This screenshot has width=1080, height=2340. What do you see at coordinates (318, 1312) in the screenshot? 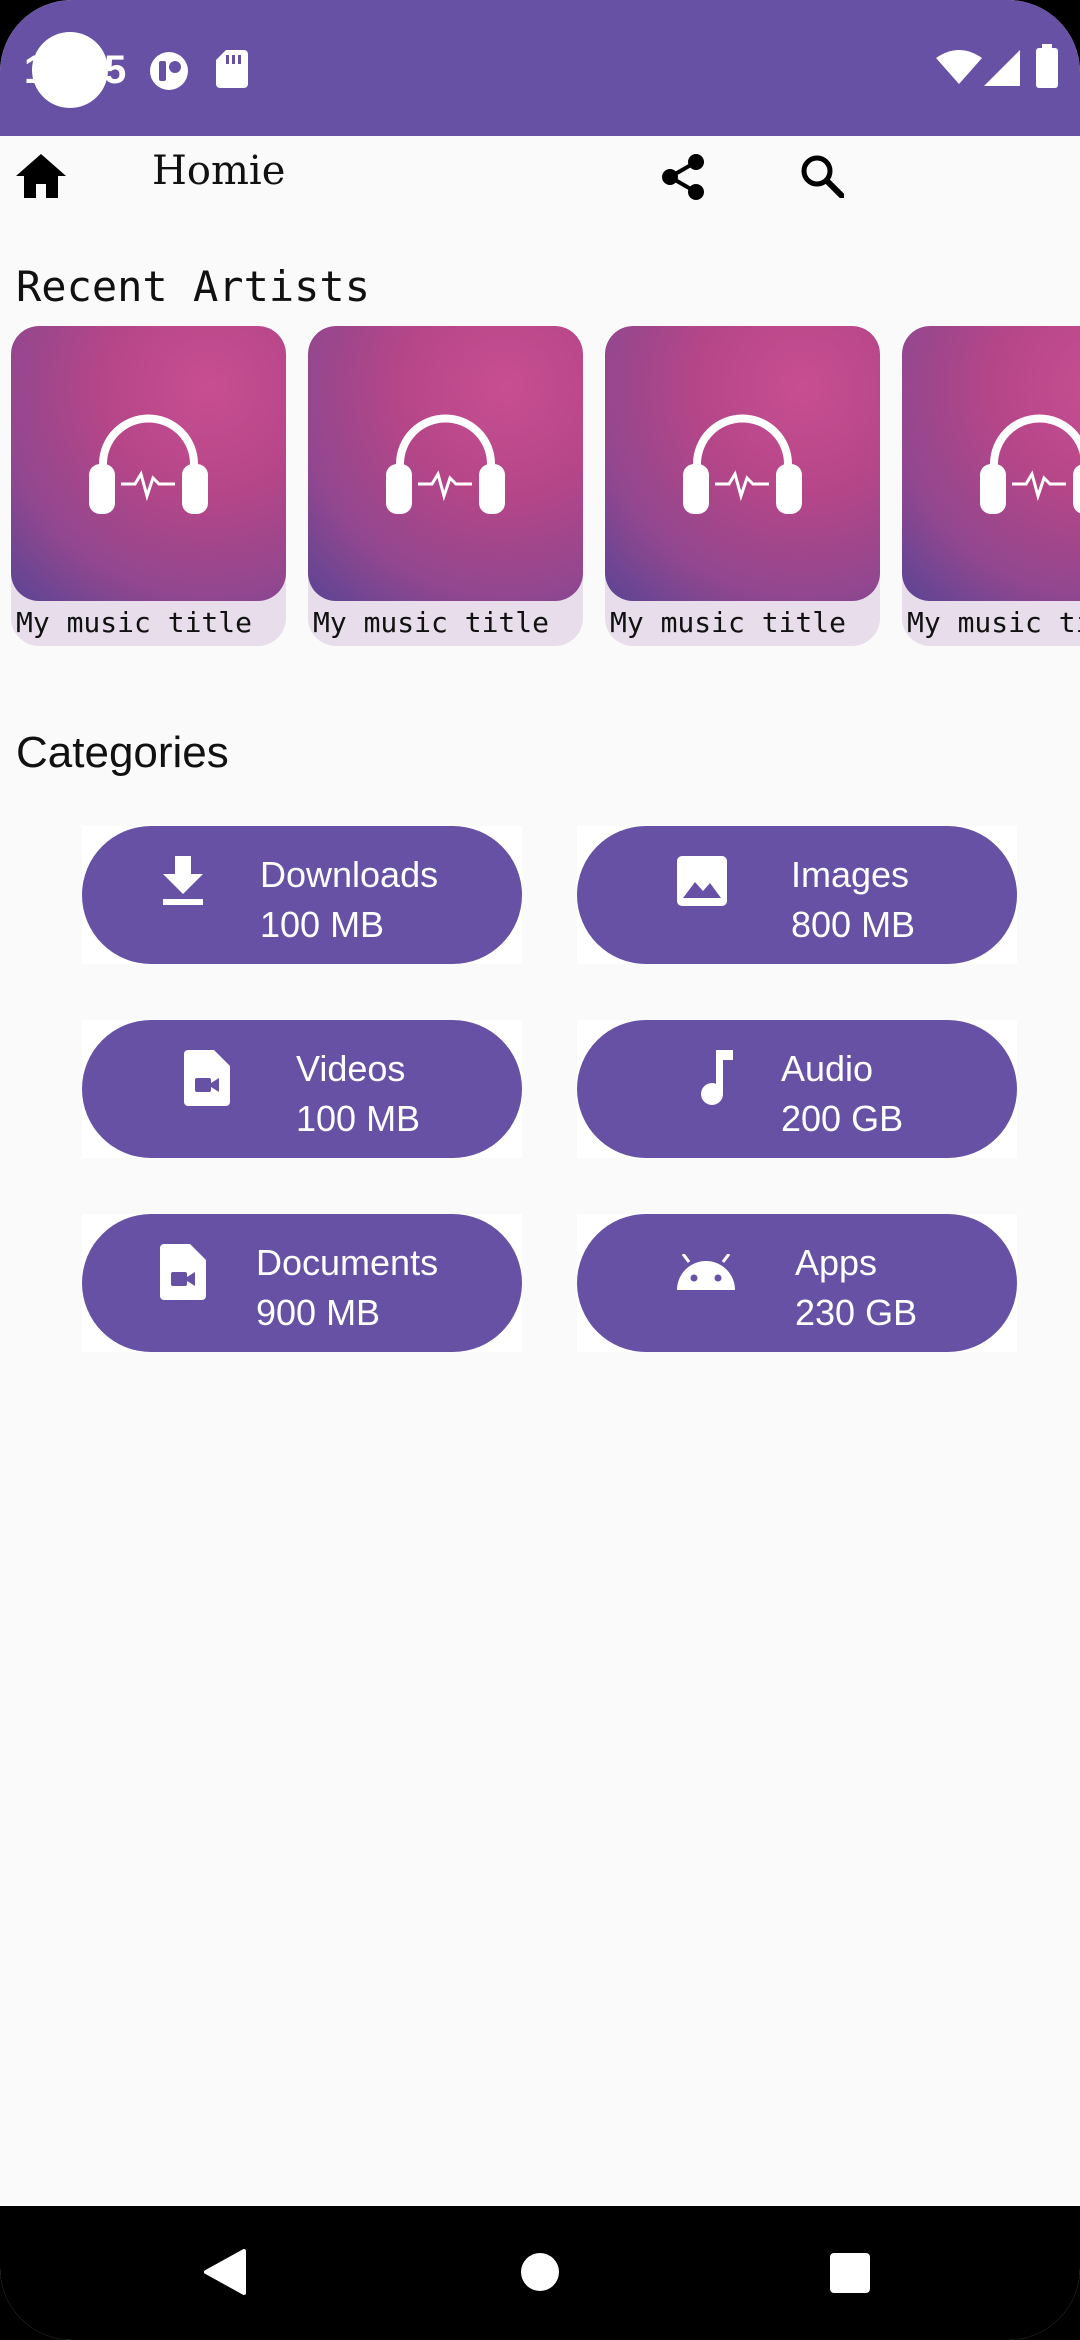
I see `category-size: 900 MB` at bounding box center [318, 1312].